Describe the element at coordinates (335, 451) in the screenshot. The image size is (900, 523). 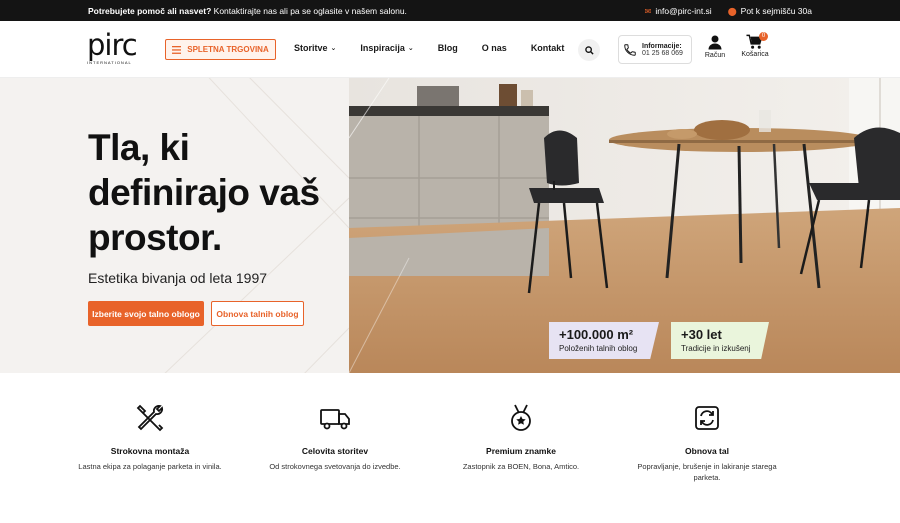
I see `feature-title: Celovita storitev` at that location.